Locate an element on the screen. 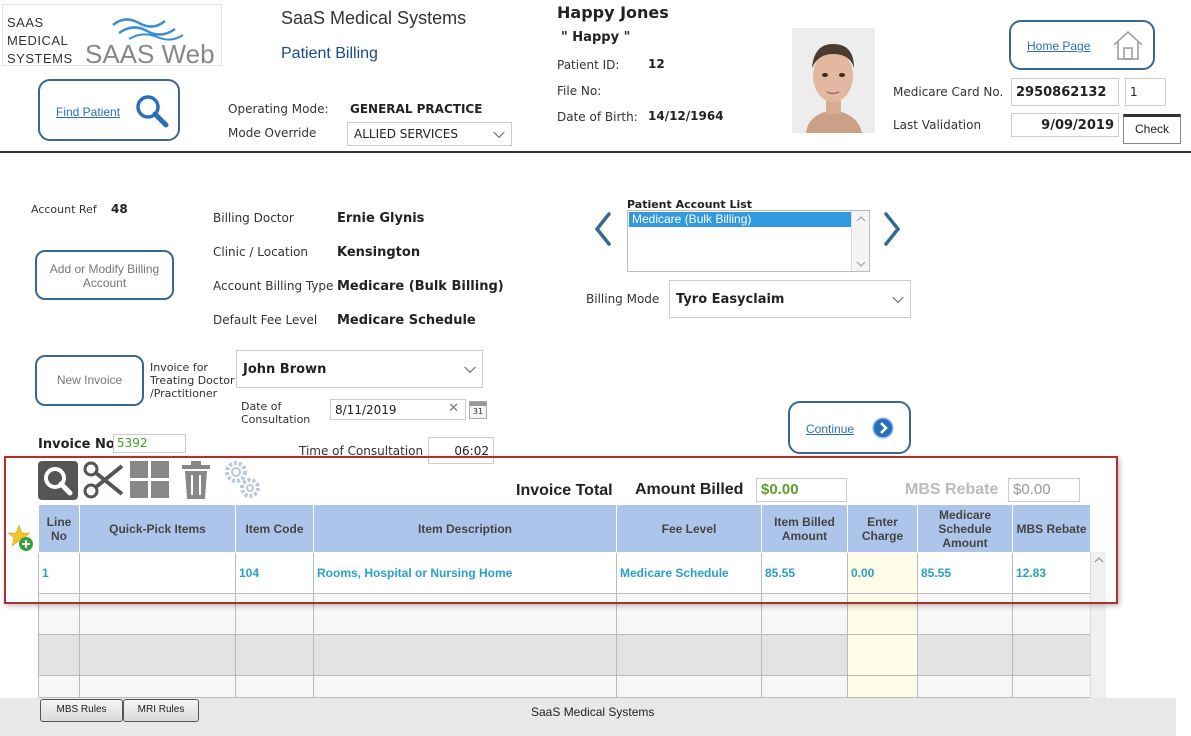  home-page-label: Home Page is located at coordinates (1059, 46).